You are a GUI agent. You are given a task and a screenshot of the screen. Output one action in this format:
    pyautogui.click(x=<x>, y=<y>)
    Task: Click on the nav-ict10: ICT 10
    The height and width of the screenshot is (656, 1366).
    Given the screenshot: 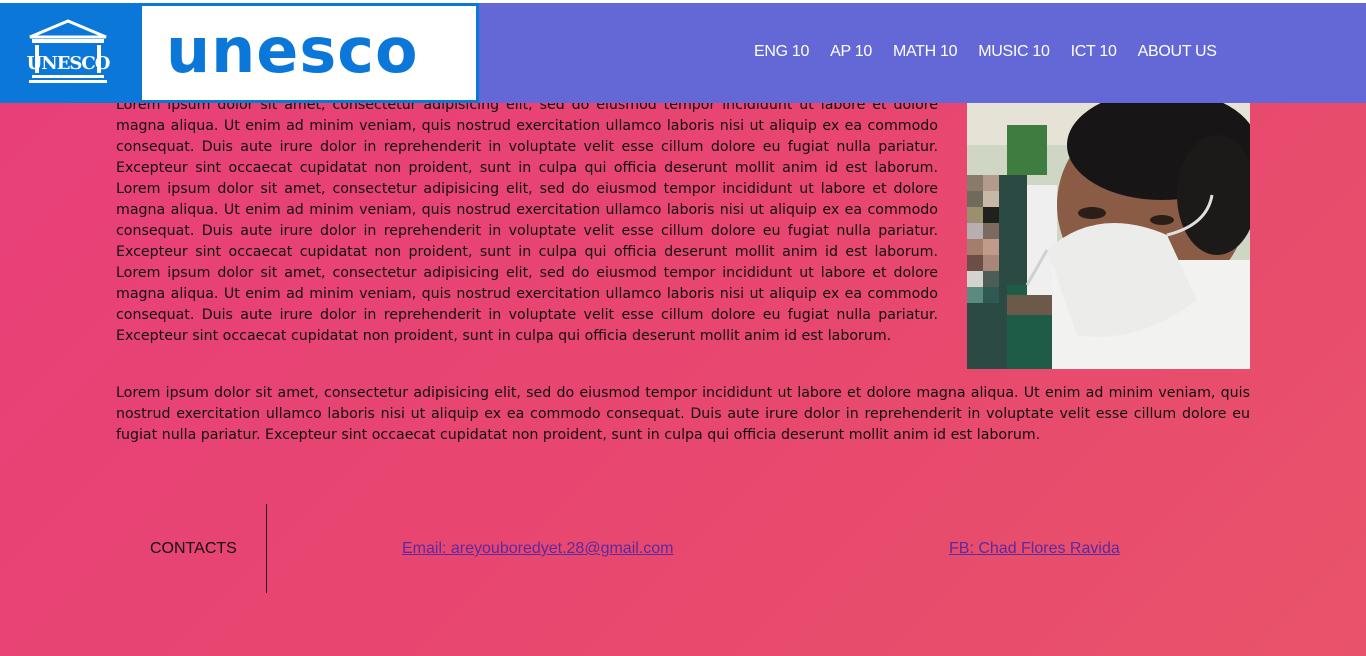 What is the action you would take?
    pyautogui.click(x=1094, y=52)
    